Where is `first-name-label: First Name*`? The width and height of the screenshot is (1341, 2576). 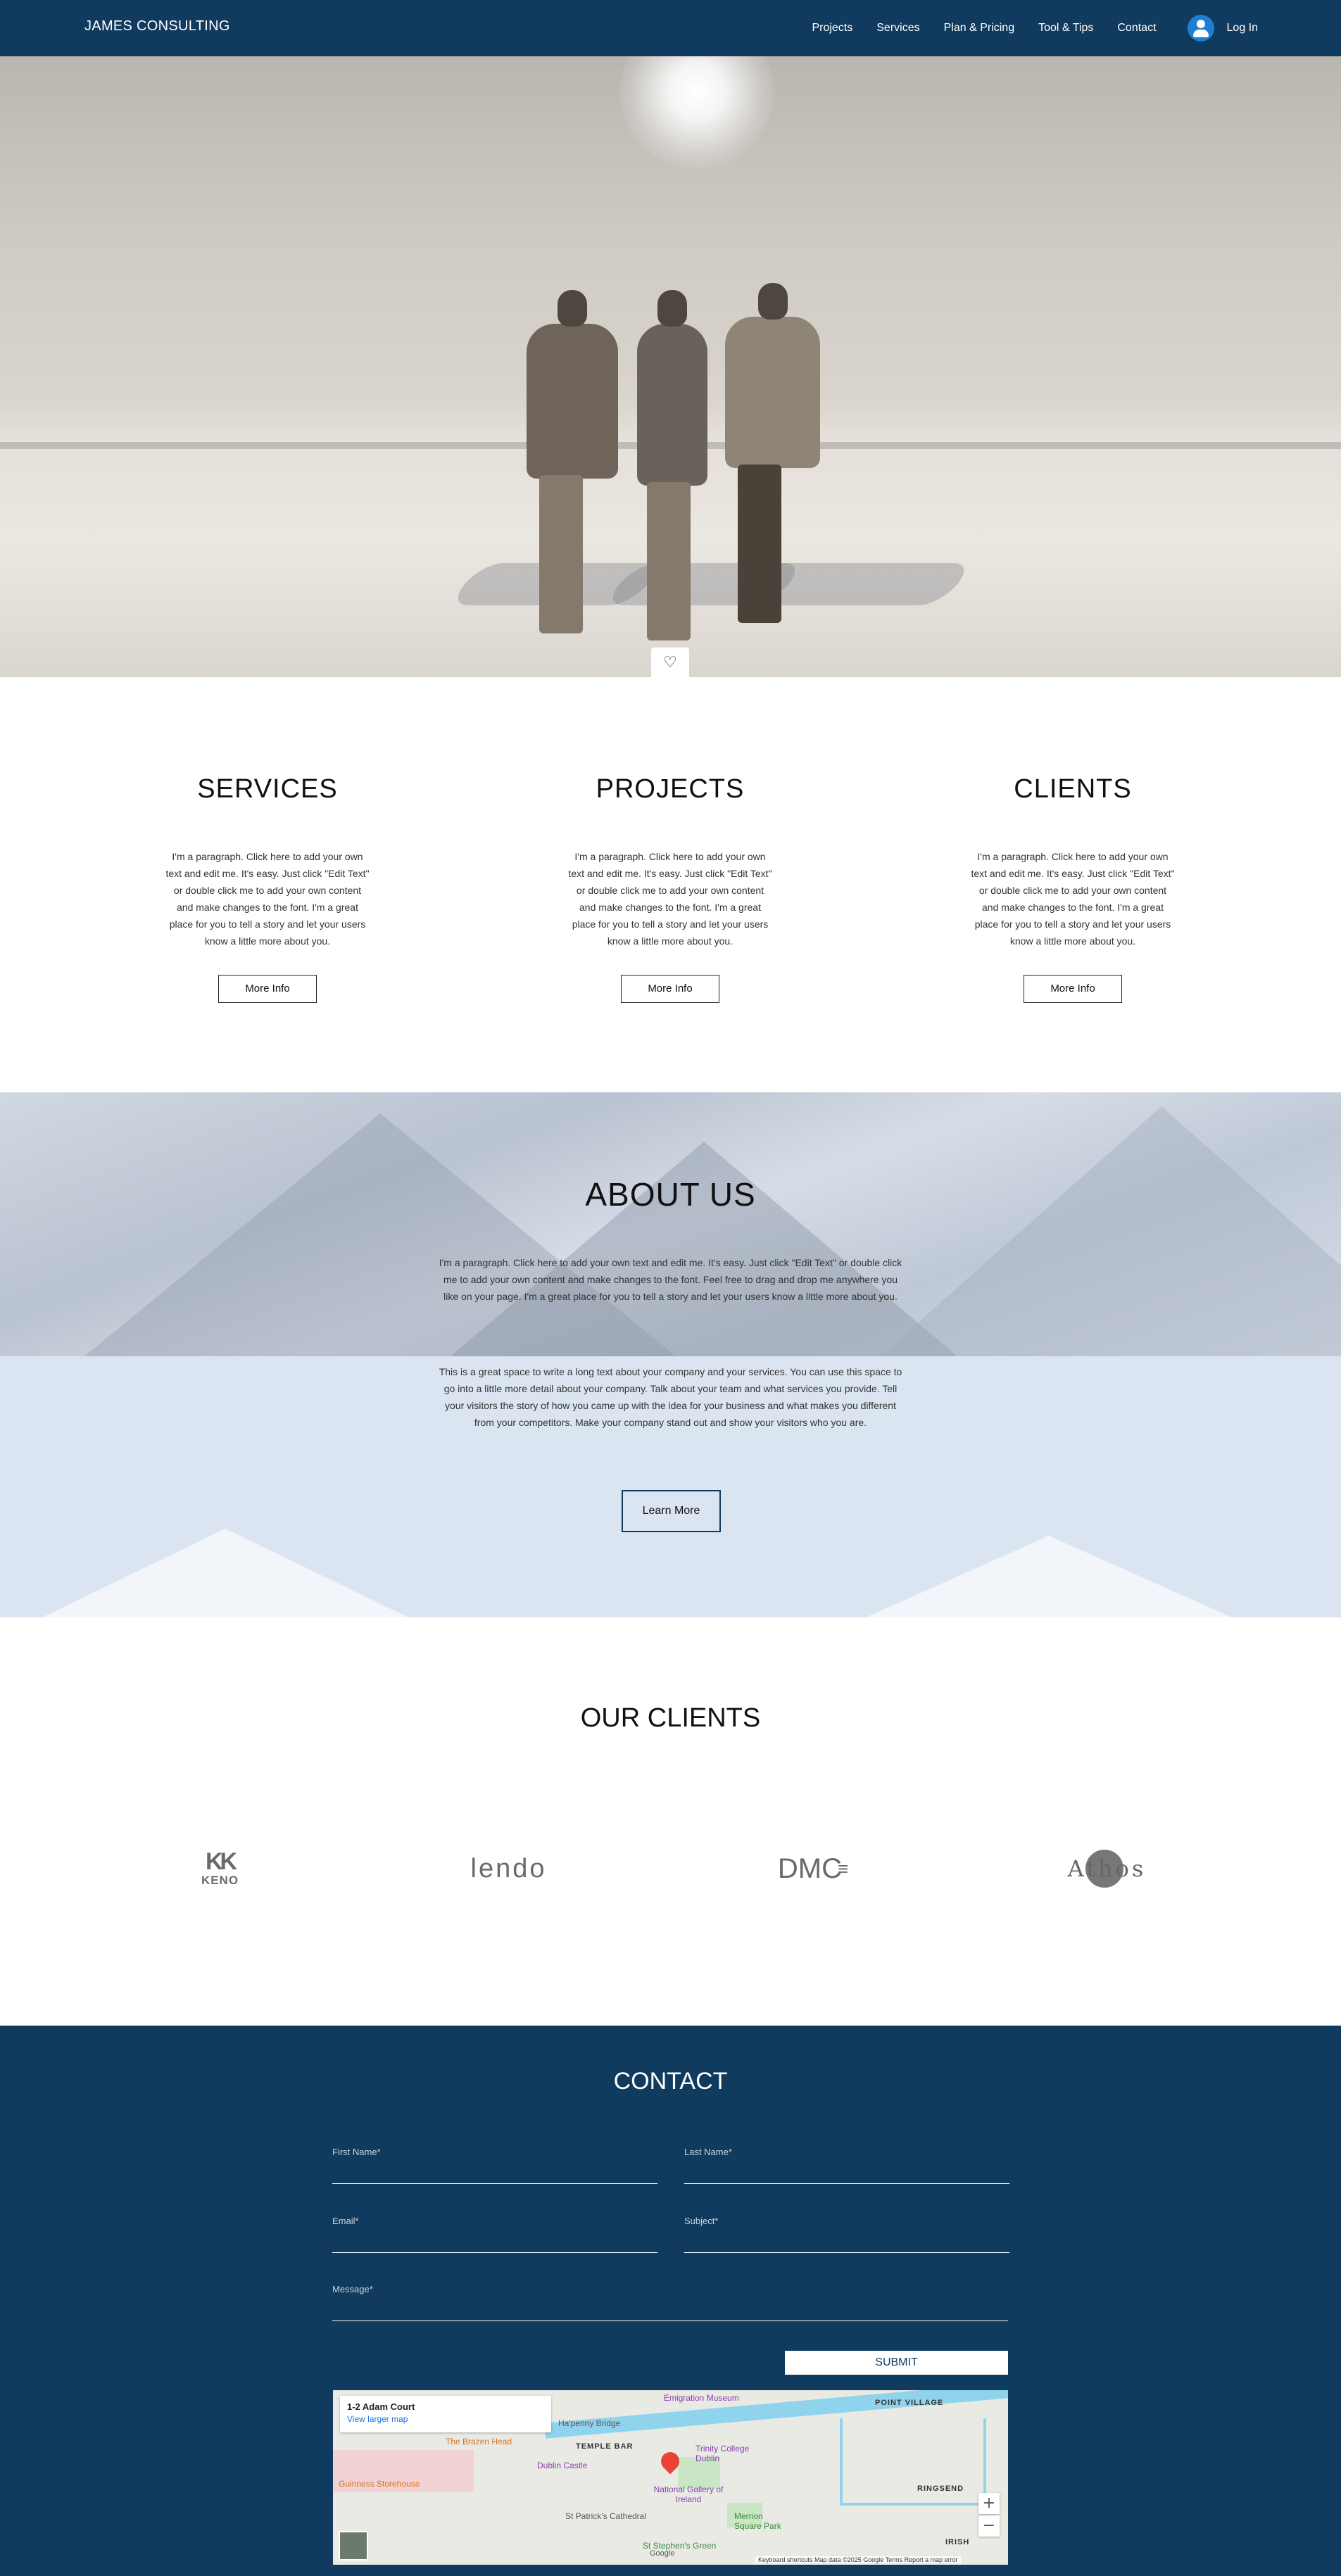 first-name-label: First Name* is located at coordinates (356, 2152).